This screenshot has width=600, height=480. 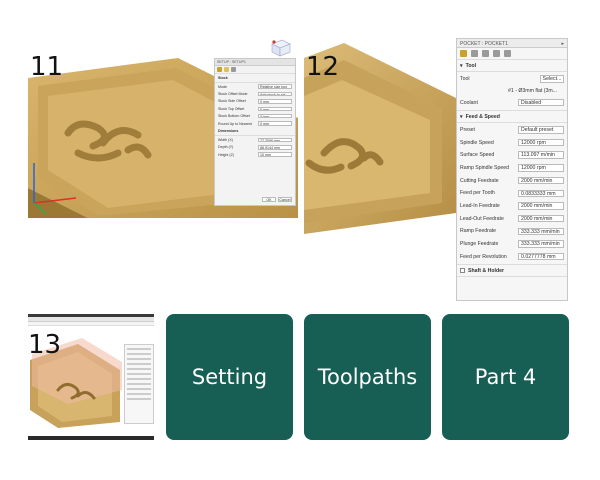 I want to click on cutting-feedrate-input: 2000 mm/min, so click(x=541, y=180).